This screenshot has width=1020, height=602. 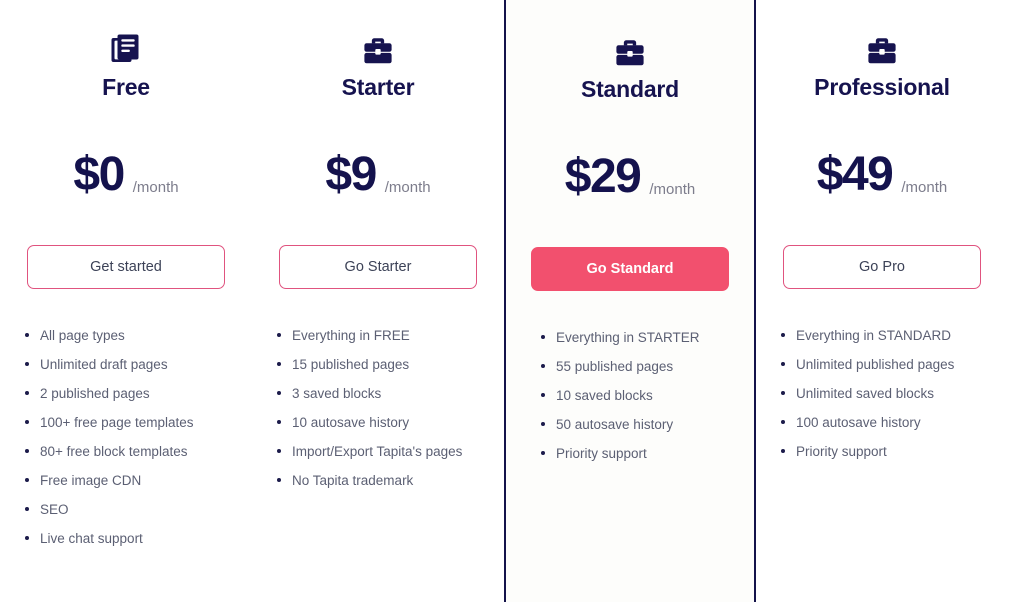 What do you see at coordinates (407, 187) in the screenshot?
I see `price-period-starter: /month` at bounding box center [407, 187].